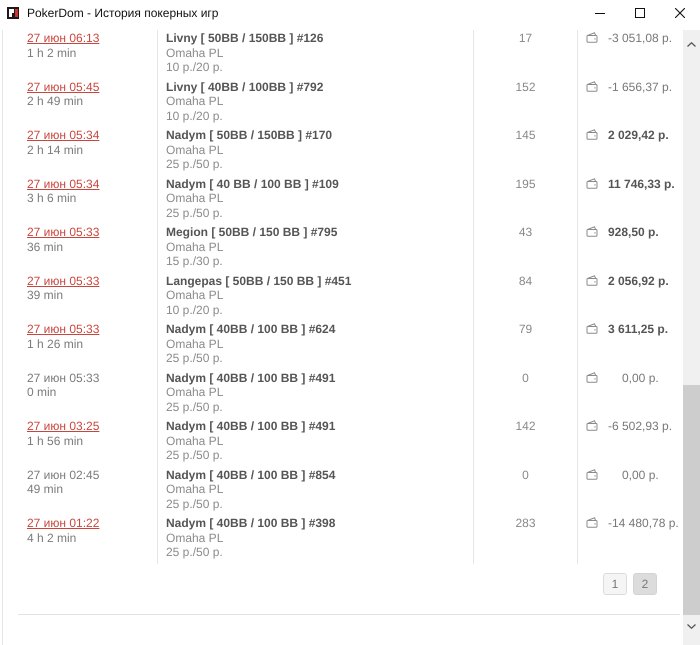 The image size is (700, 645). I want to click on scrollbar-thumb, so click(691, 500).